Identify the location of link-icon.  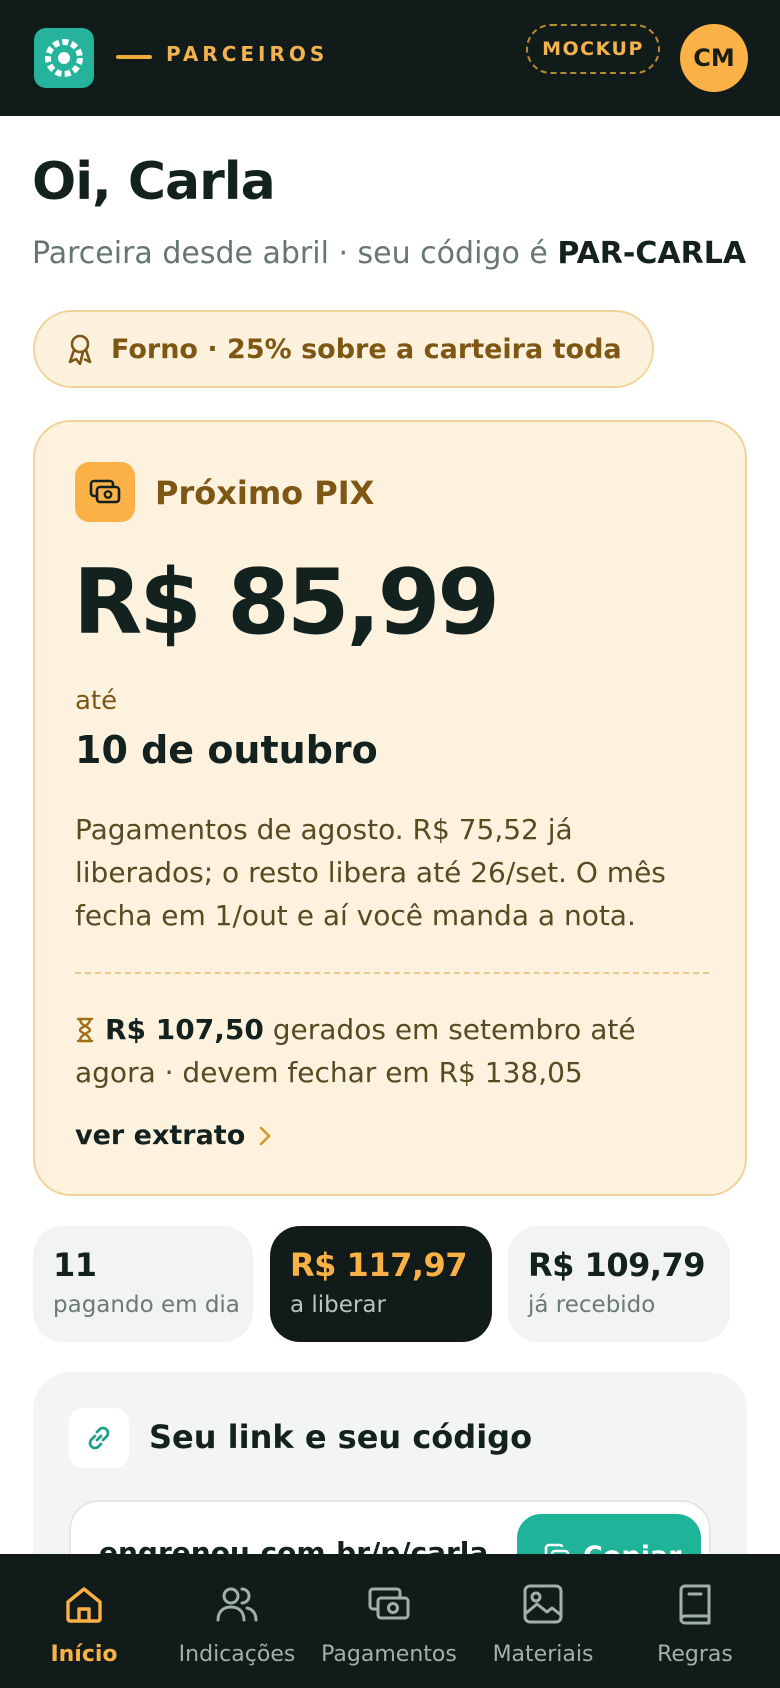
(99, 1438).